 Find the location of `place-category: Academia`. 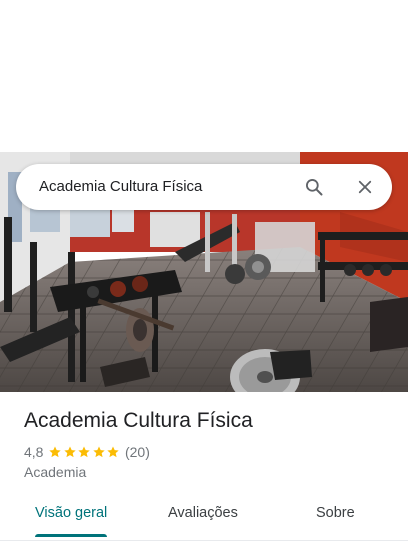

place-category: Academia is located at coordinates (208, 472).